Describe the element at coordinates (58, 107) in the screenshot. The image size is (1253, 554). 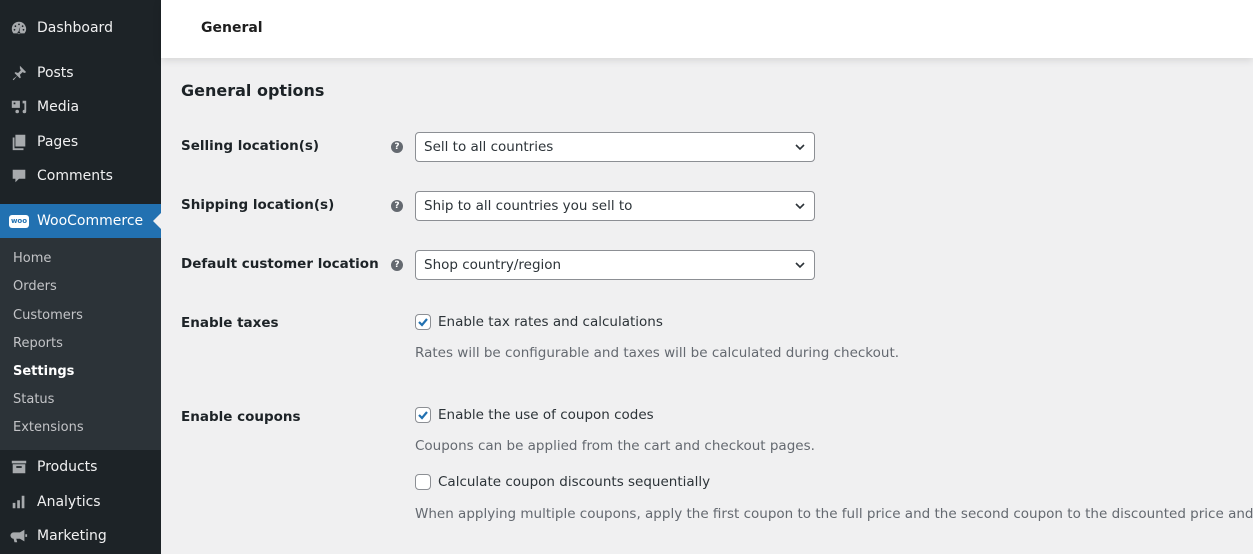
I see `menu-item-label: Media` at that location.